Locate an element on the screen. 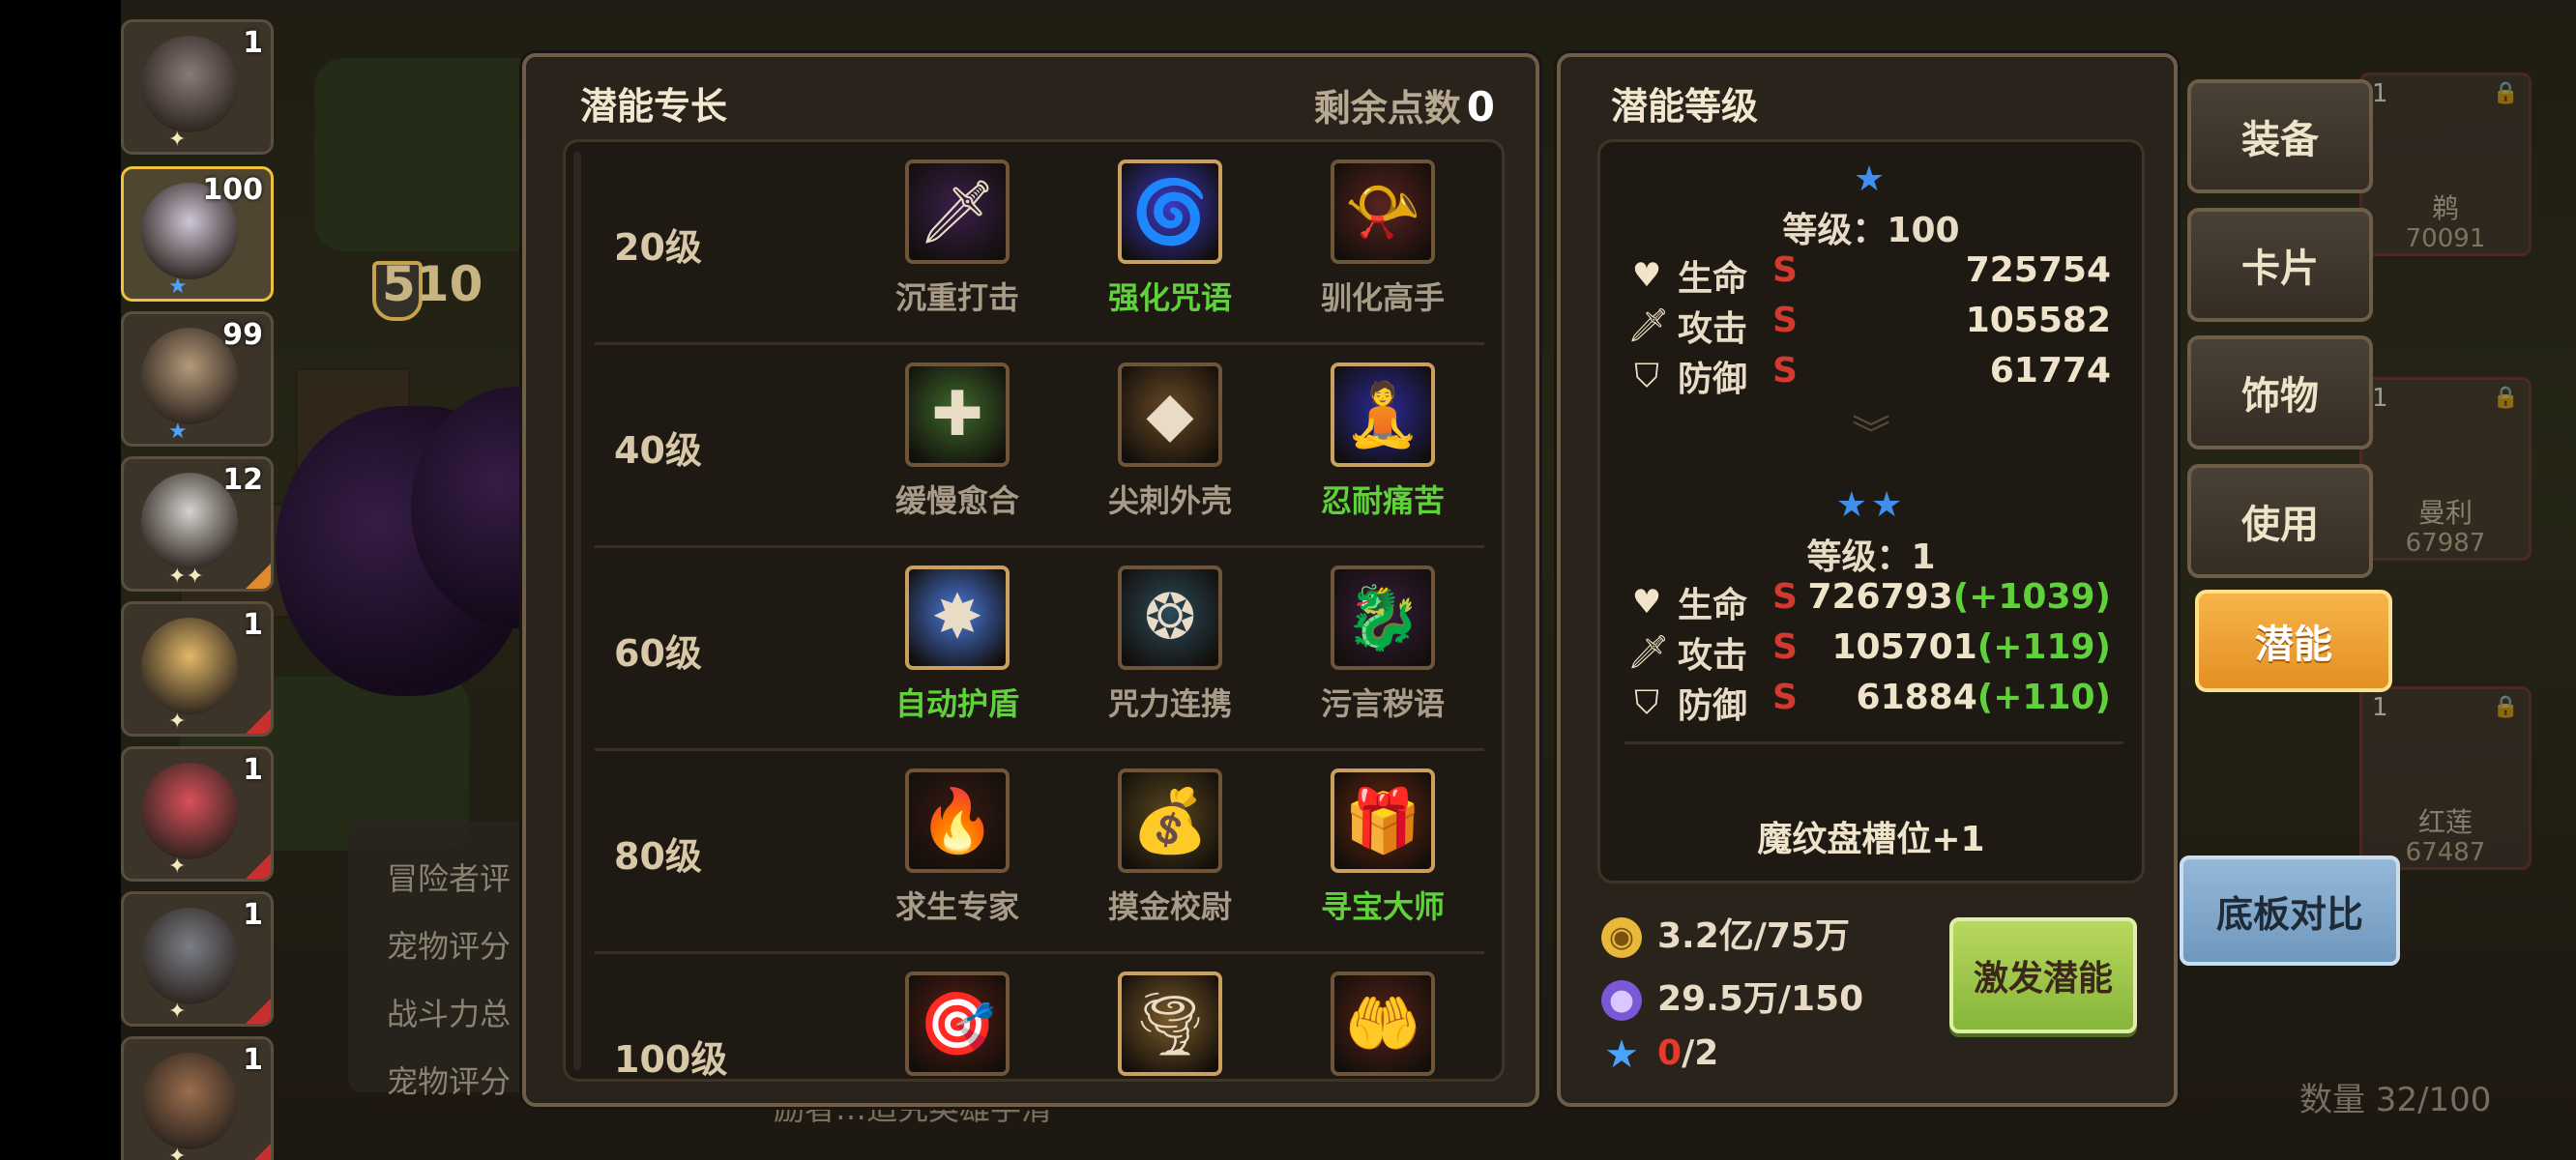 This screenshot has width=2576, height=1160. crystal-cost: ● 29.5万/150 is located at coordinates (1732, 996).